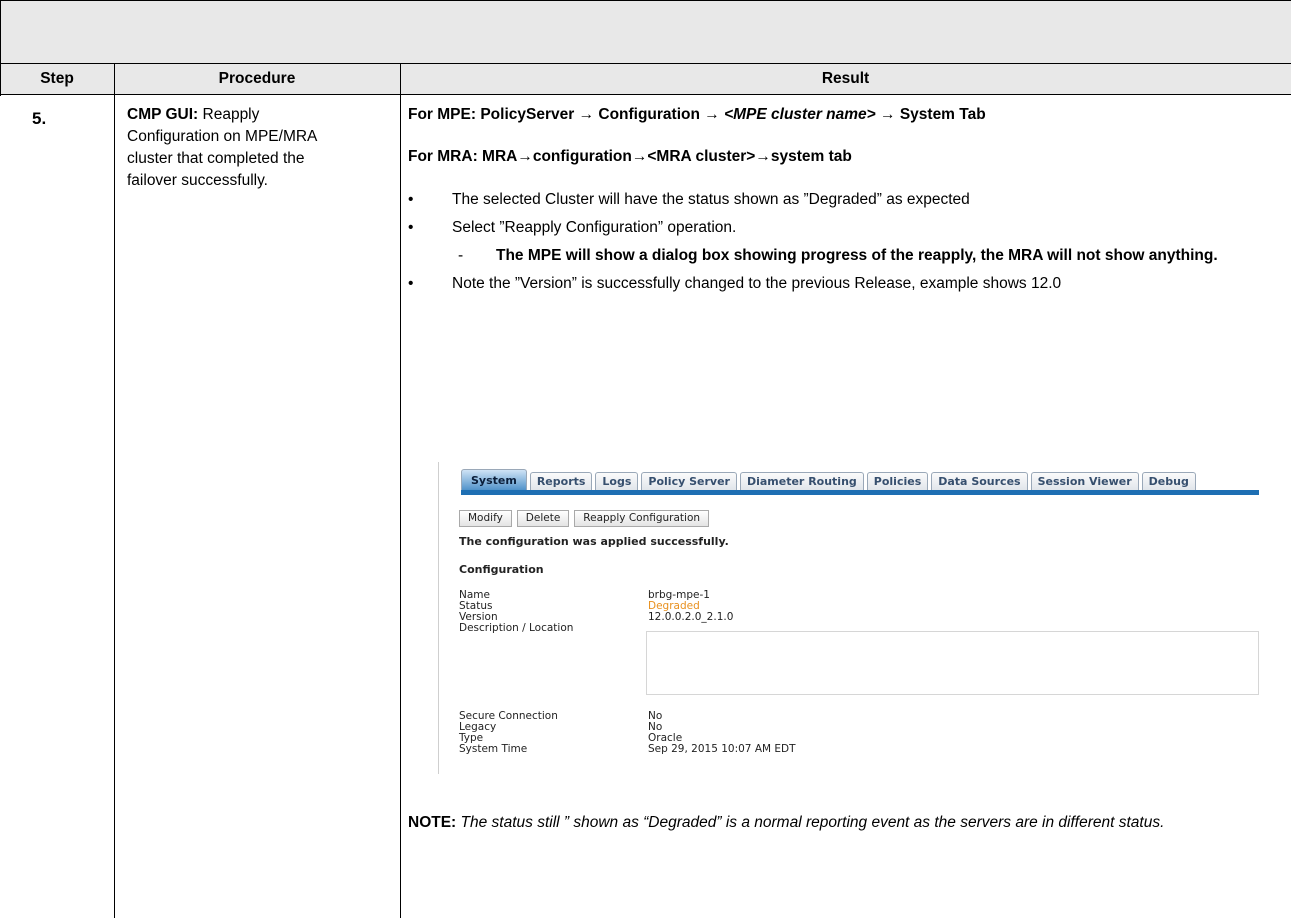  What do you see at coordinates (801, 481) in the screenshot?
I see `tab-diameter-routing: Diameter Routing` at bounding box center [801, 481].